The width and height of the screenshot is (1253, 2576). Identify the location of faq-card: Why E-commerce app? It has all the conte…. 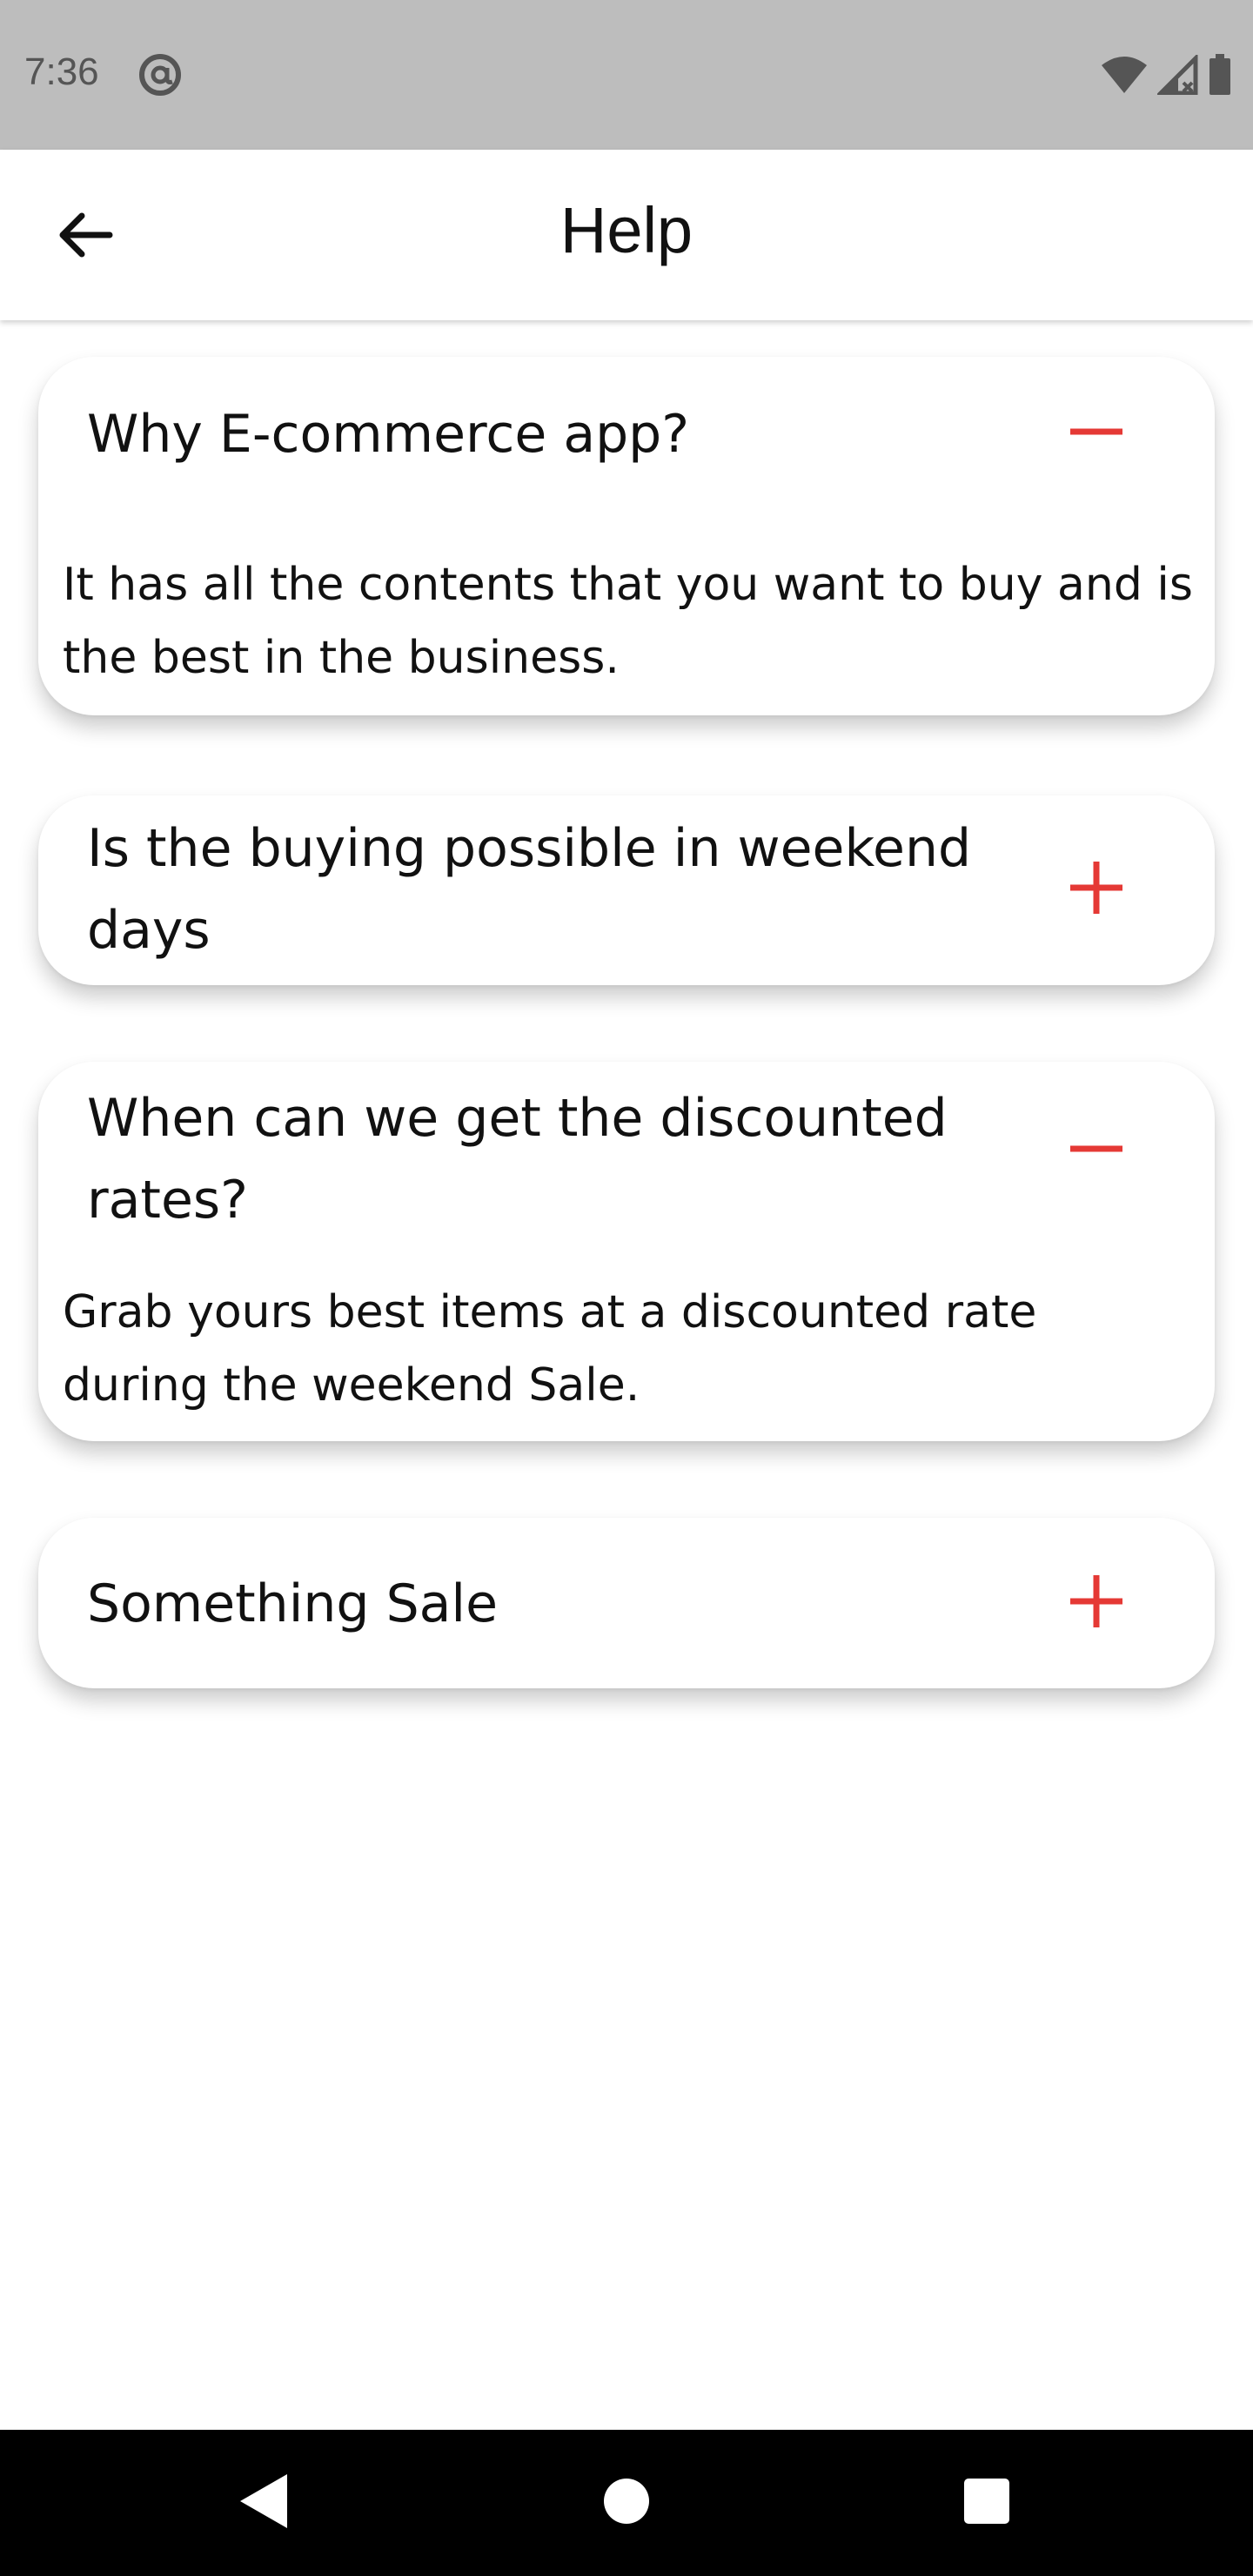
(626, 536).